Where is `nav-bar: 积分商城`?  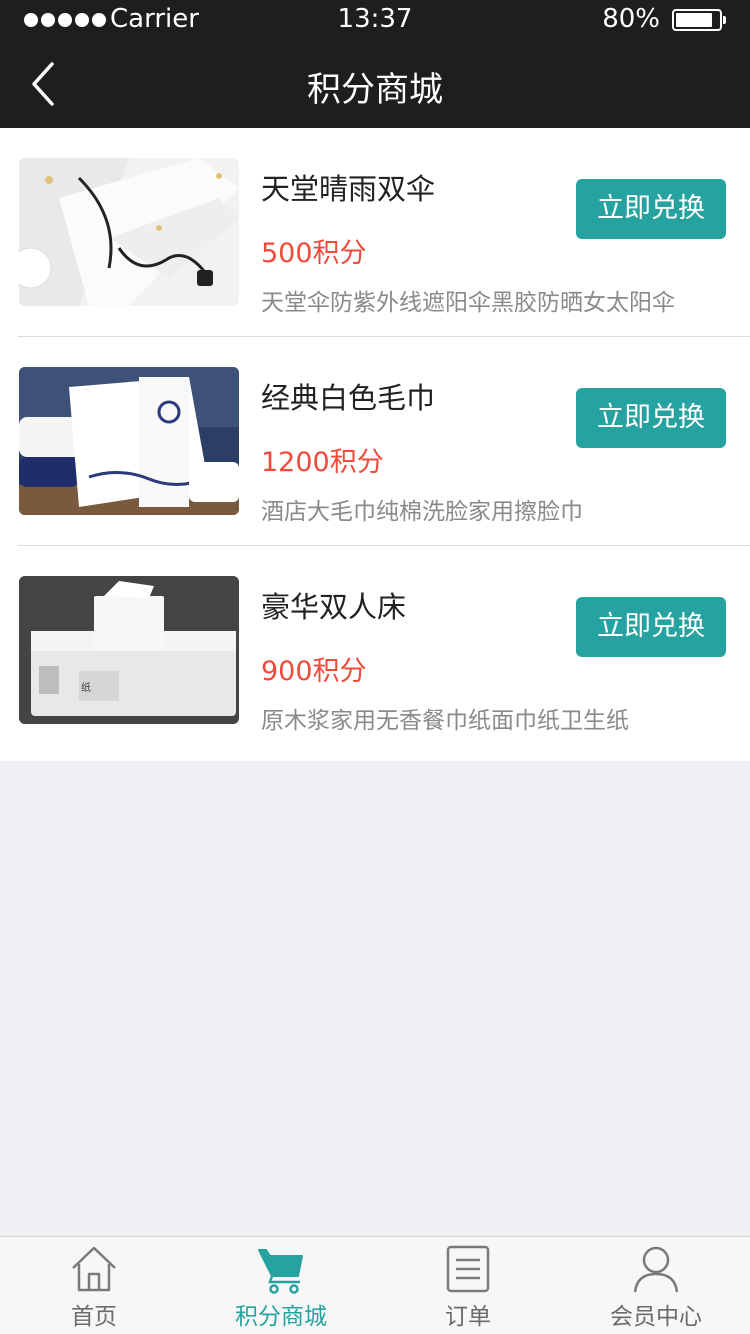
nav-bar: 积分商城 is located at coordinates (375, 84).